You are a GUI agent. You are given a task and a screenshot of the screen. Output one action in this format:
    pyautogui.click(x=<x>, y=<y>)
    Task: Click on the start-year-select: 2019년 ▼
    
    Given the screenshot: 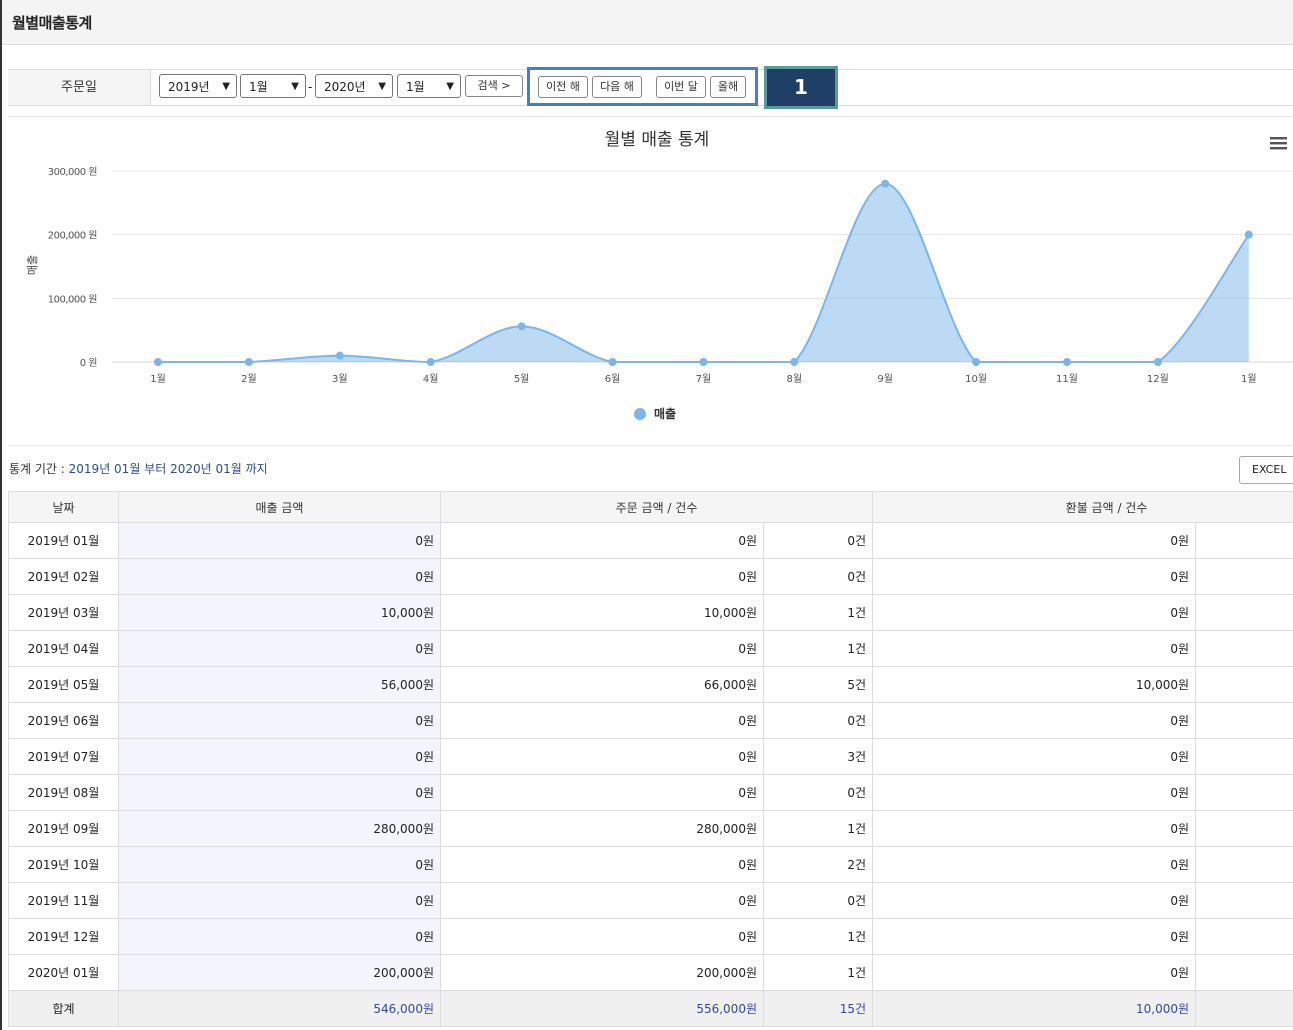 What is the action you would take?
    pyautogui.click(x=198, y=86)
    